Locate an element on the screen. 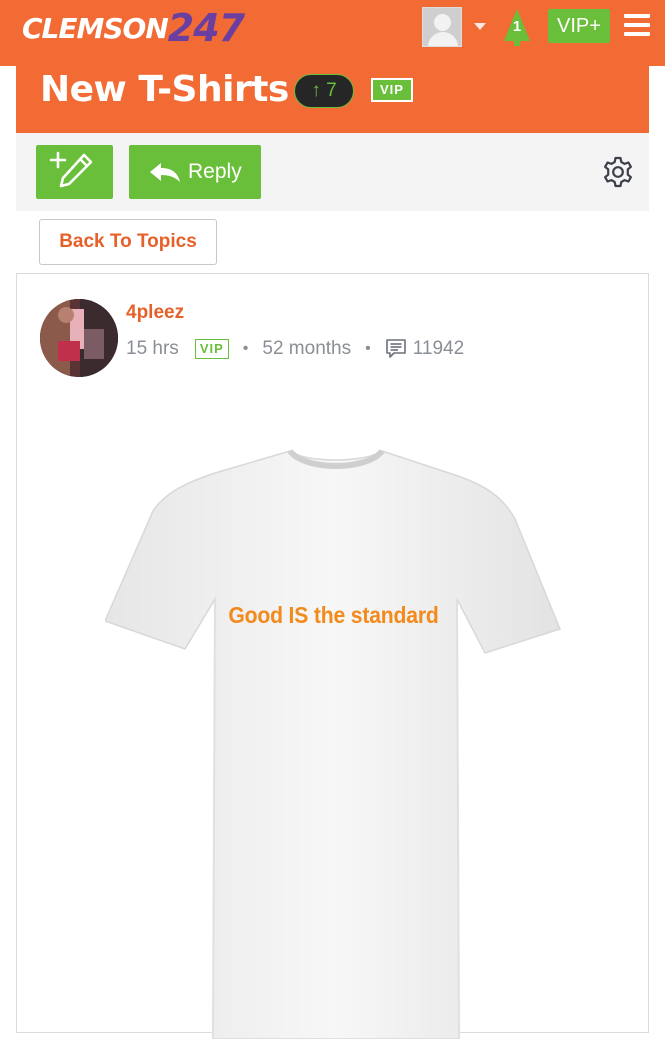 This screenshot has width=665, height=1039. top-nav-bar: CLEMSON 247 1 VIP+ is located at coordinates (332, 33).